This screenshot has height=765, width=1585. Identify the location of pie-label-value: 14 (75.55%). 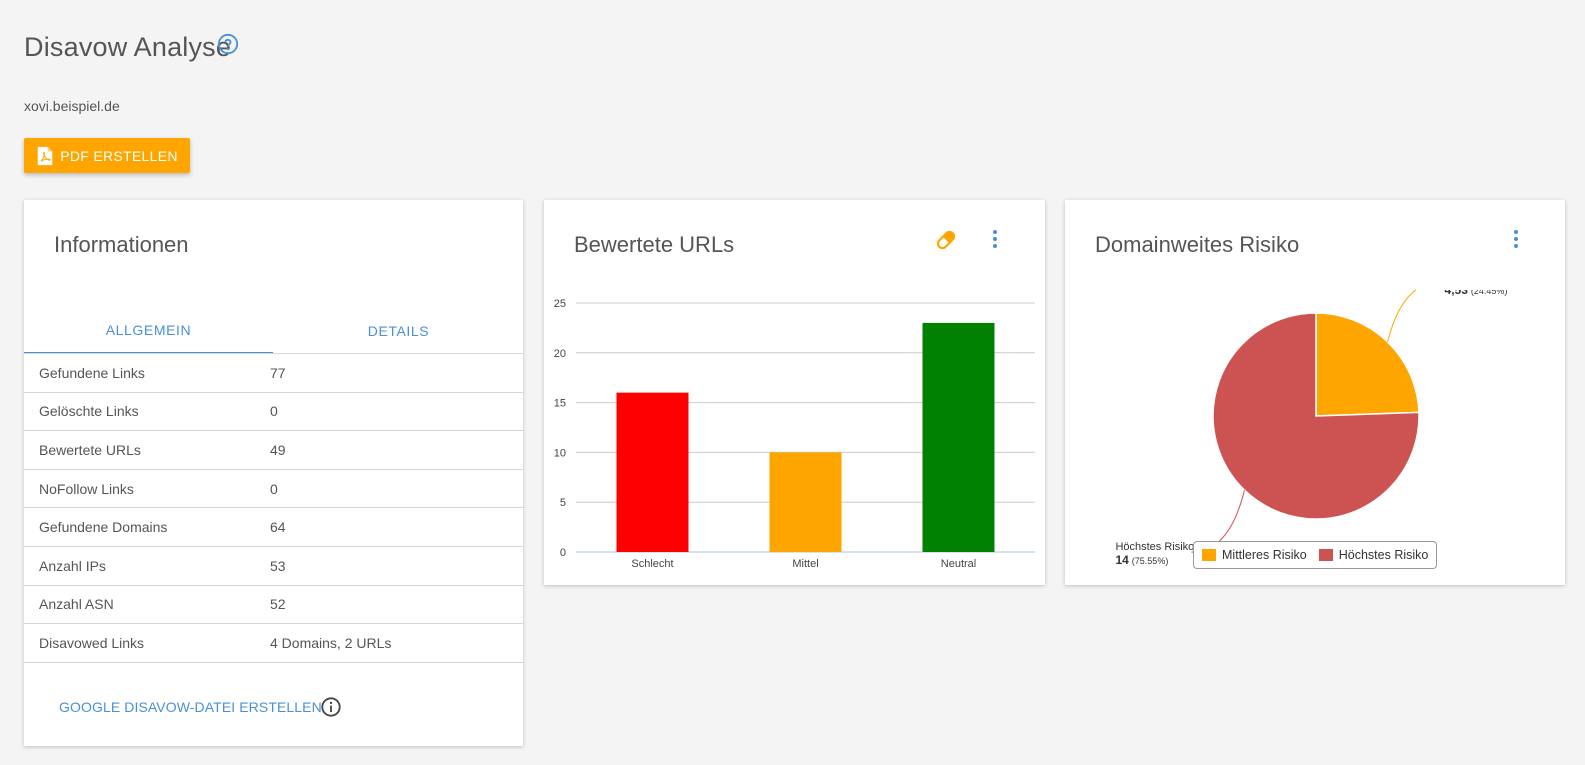
(1141, 560).